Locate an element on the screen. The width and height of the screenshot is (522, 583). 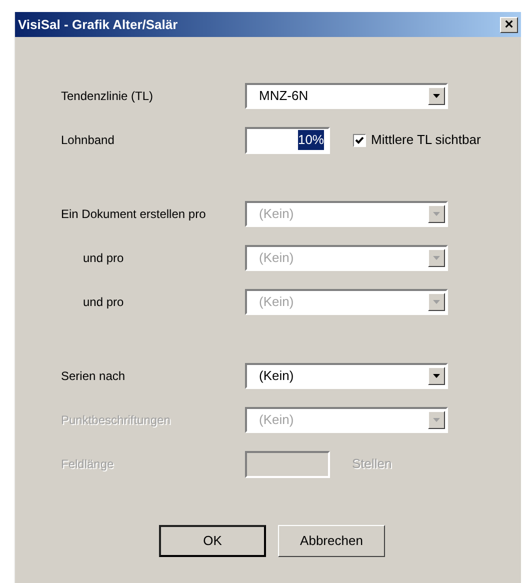
field-label: Serien nach is located at coordinates (93, 376).